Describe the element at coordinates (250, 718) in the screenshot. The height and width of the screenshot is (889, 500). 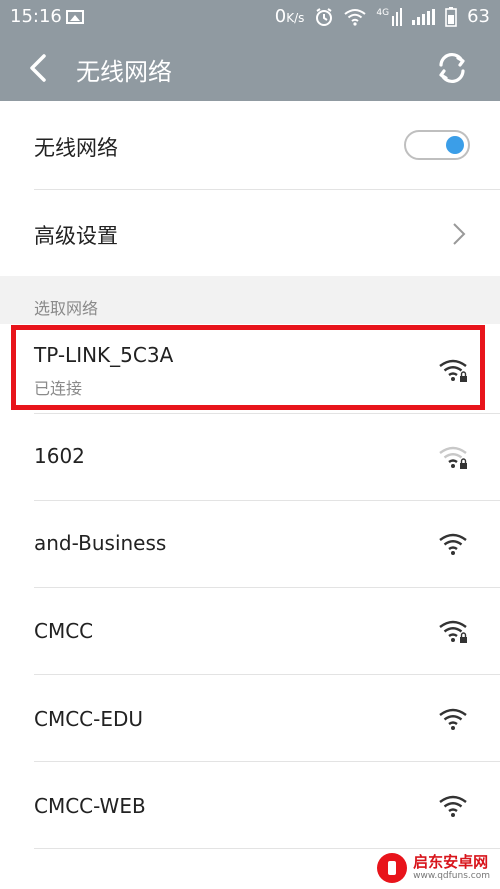
I see `network-row-cmcc-edu: CMCC-EDU` at that location.